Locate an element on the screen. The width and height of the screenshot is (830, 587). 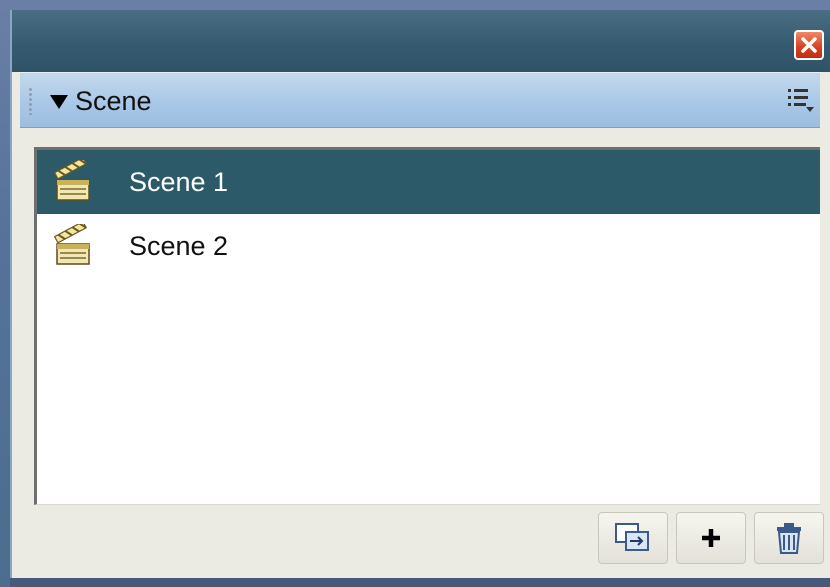
add-scene-button is located at coordinates (711, 538).